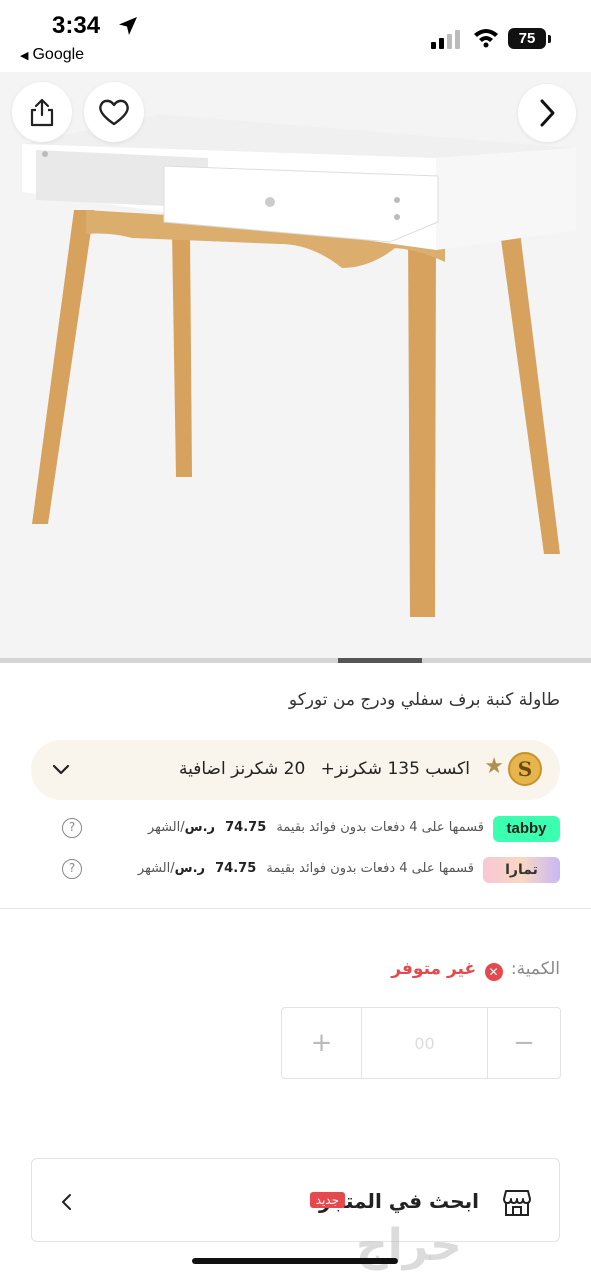  What do you see at coordinates (494, 766) in the screenshot?
I see `star-icon: ★` at bounding box center [494, 766].